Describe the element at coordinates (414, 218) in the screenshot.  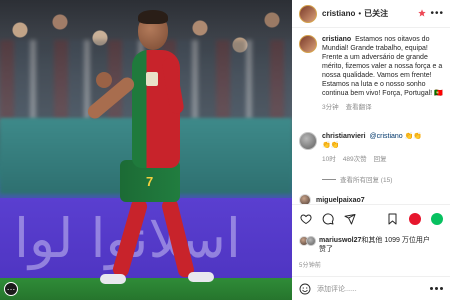
I see `weibo-share-icon` at that location.